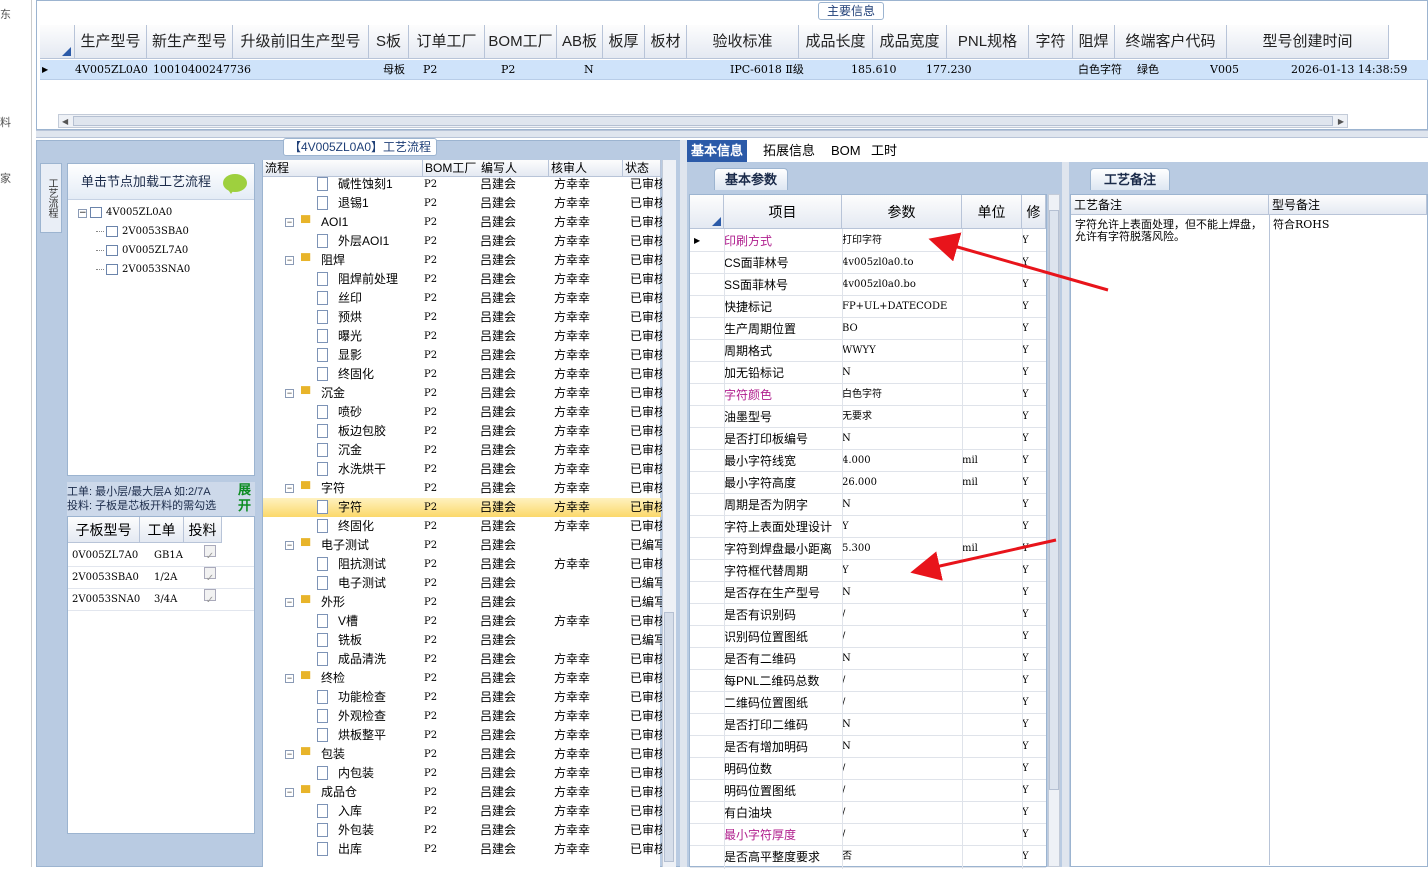 This screenshot has width=1428, height=869. I want to click on flow-step-row: − ▀ 终检 P2 吕建会 方幸幸 已审核, so click(462, 678).